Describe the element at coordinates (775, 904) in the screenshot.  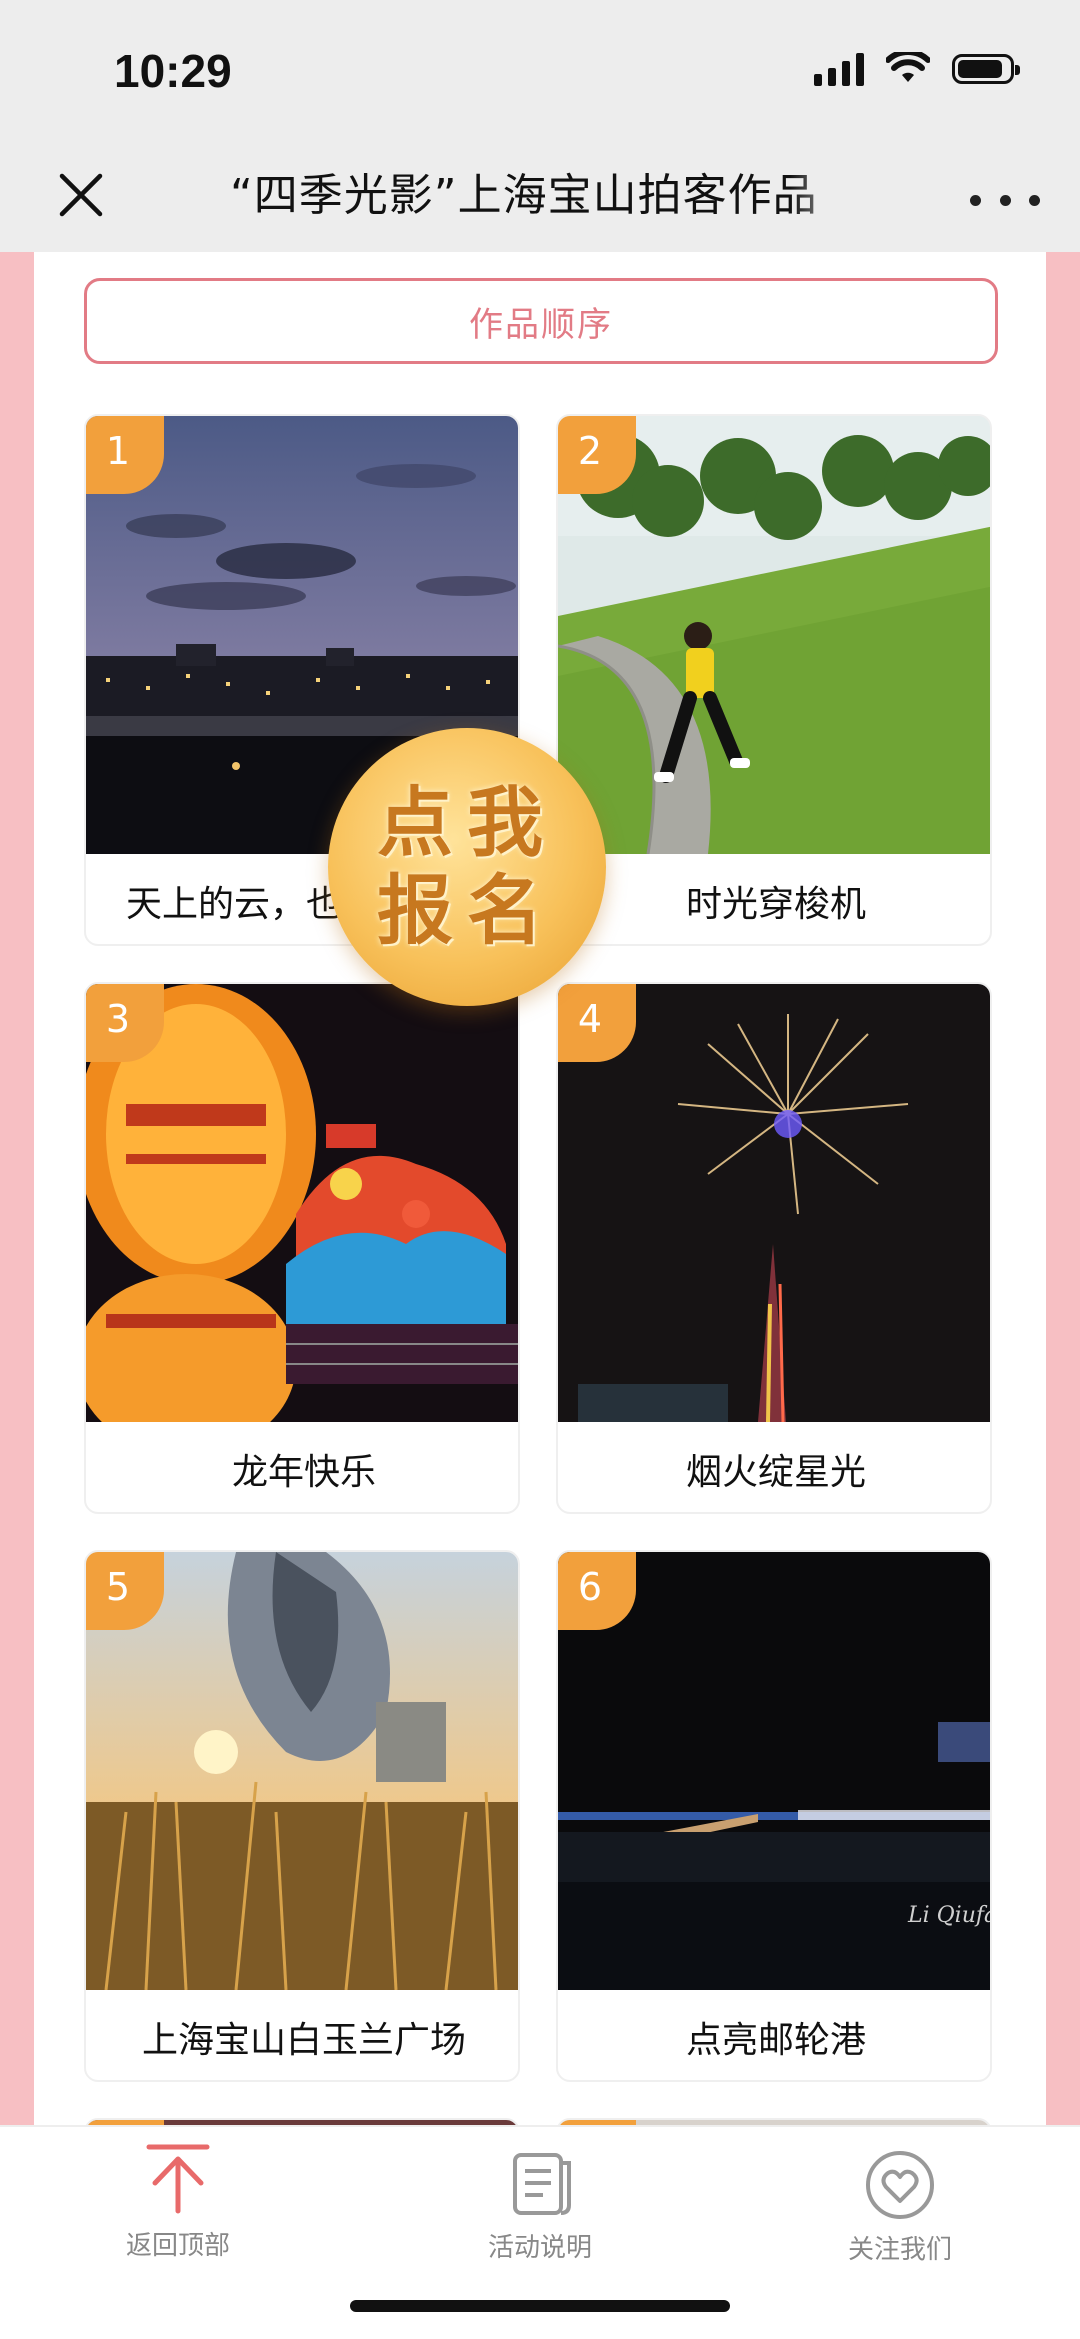
I see `work-title: 时光穿梭机` at that location.